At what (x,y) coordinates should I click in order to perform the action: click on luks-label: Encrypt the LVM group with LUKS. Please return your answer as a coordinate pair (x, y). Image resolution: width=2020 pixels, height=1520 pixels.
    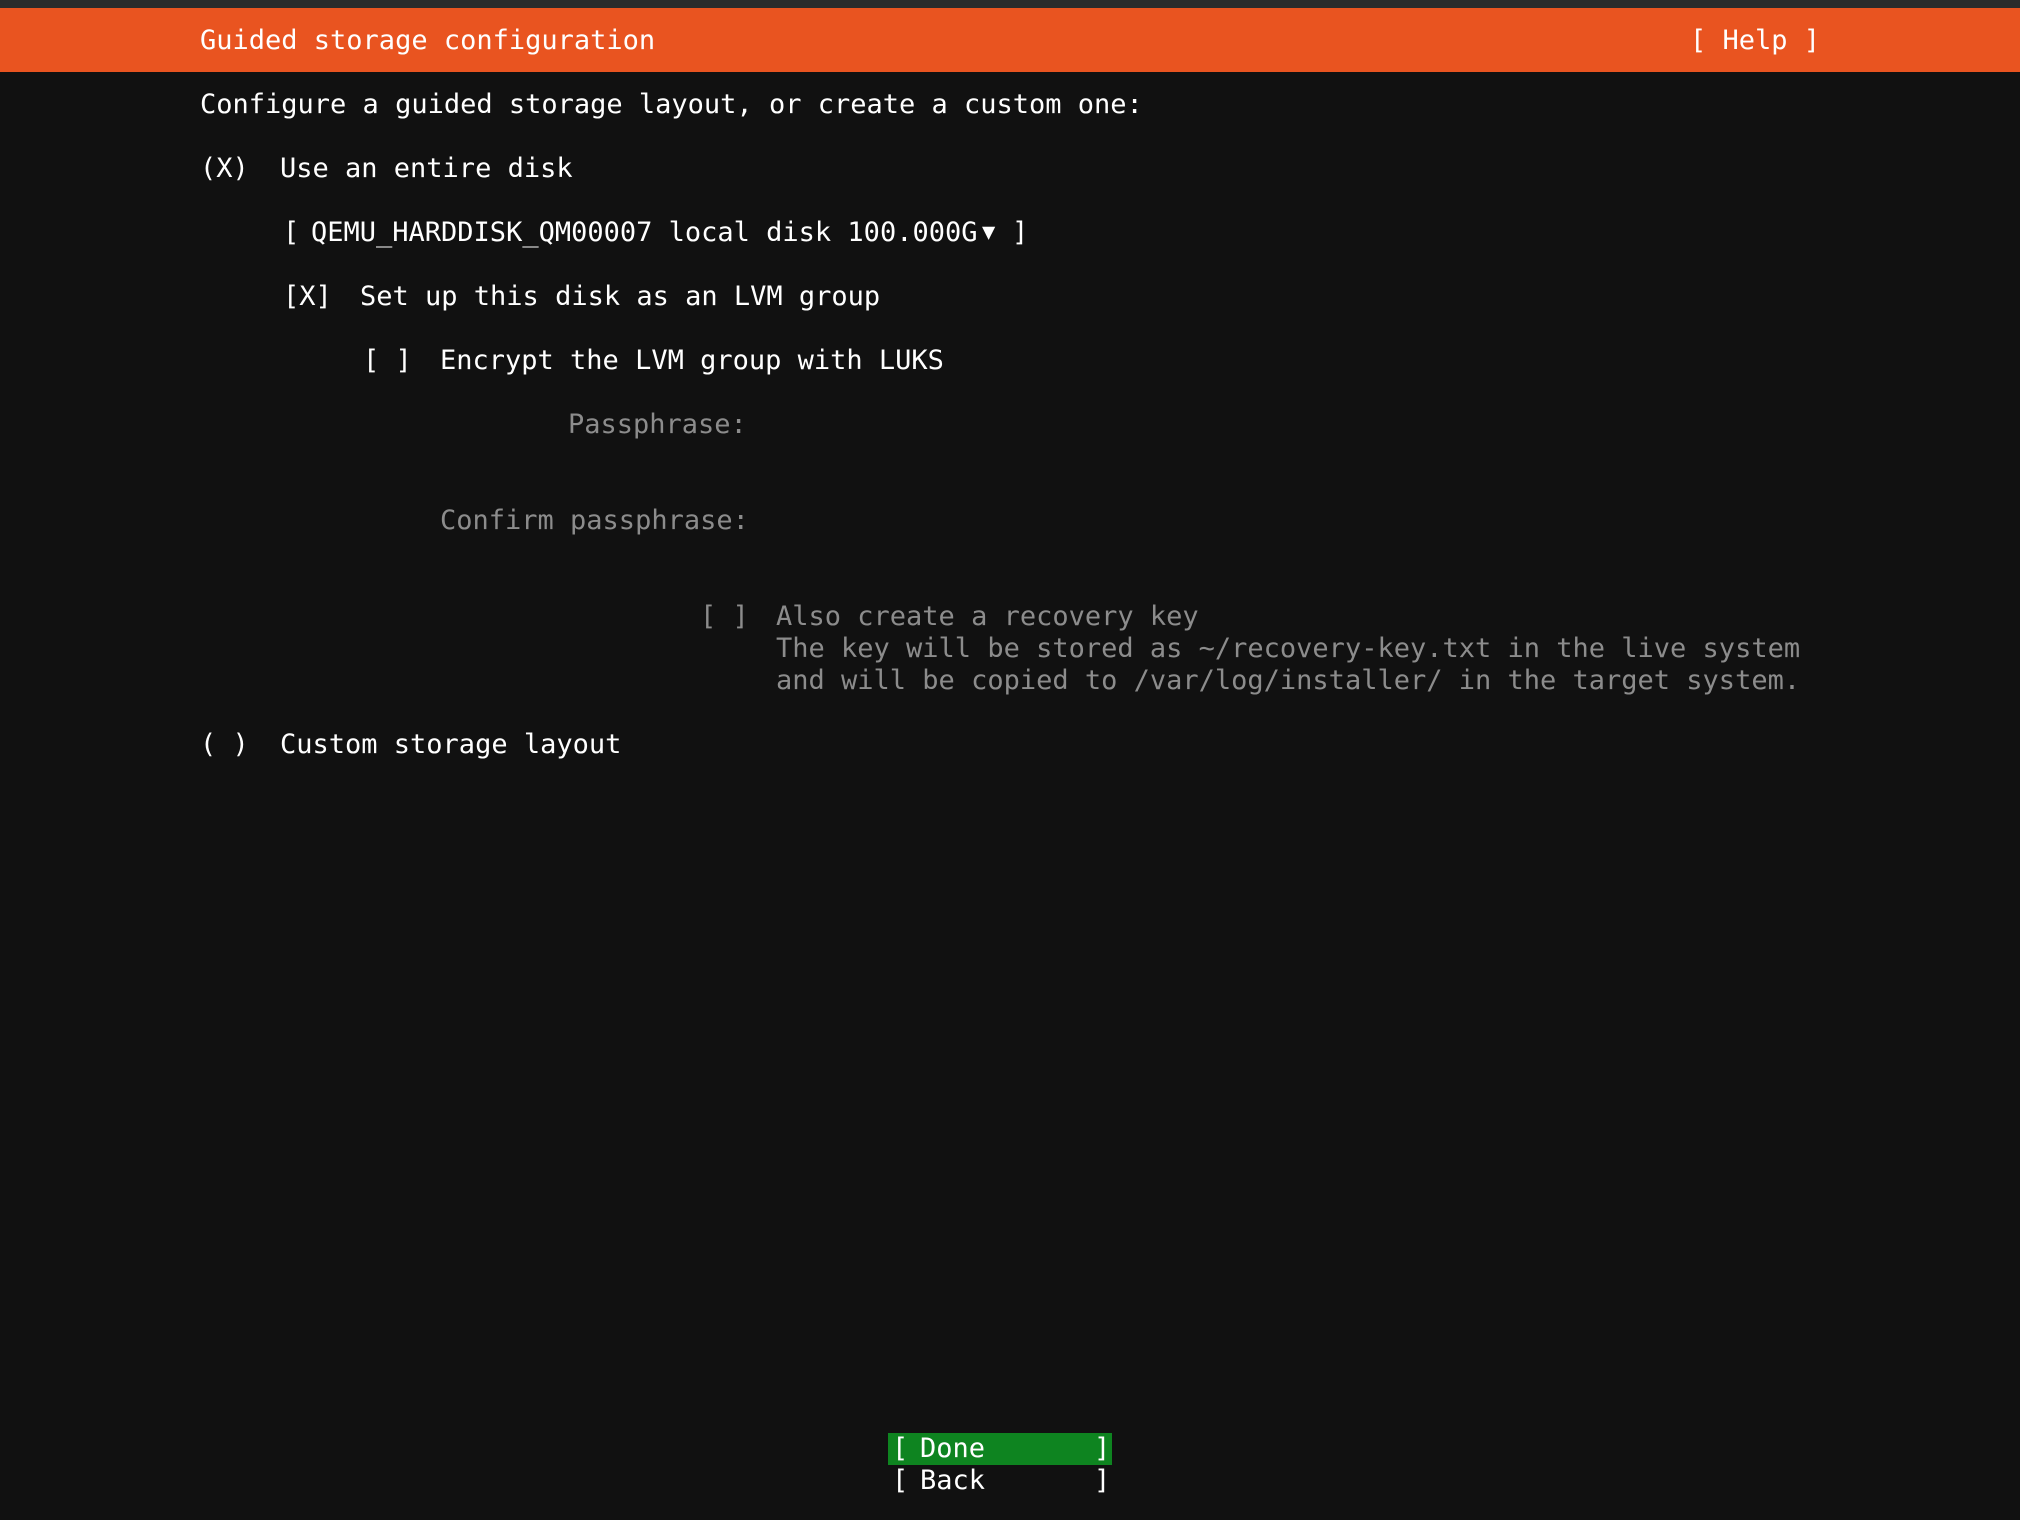
    Looking at the image, I should click on (692, 361).